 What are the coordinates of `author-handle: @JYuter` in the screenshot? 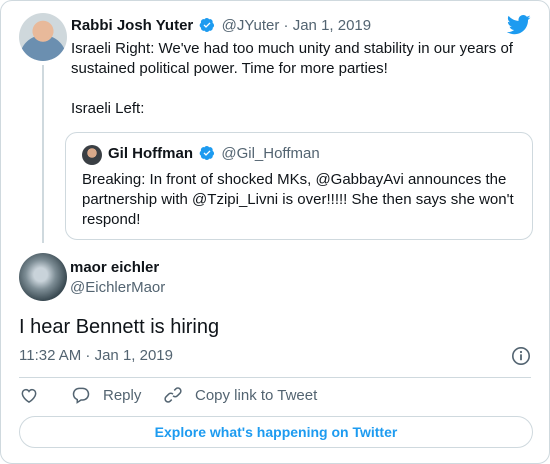 It's located at (251, 25).